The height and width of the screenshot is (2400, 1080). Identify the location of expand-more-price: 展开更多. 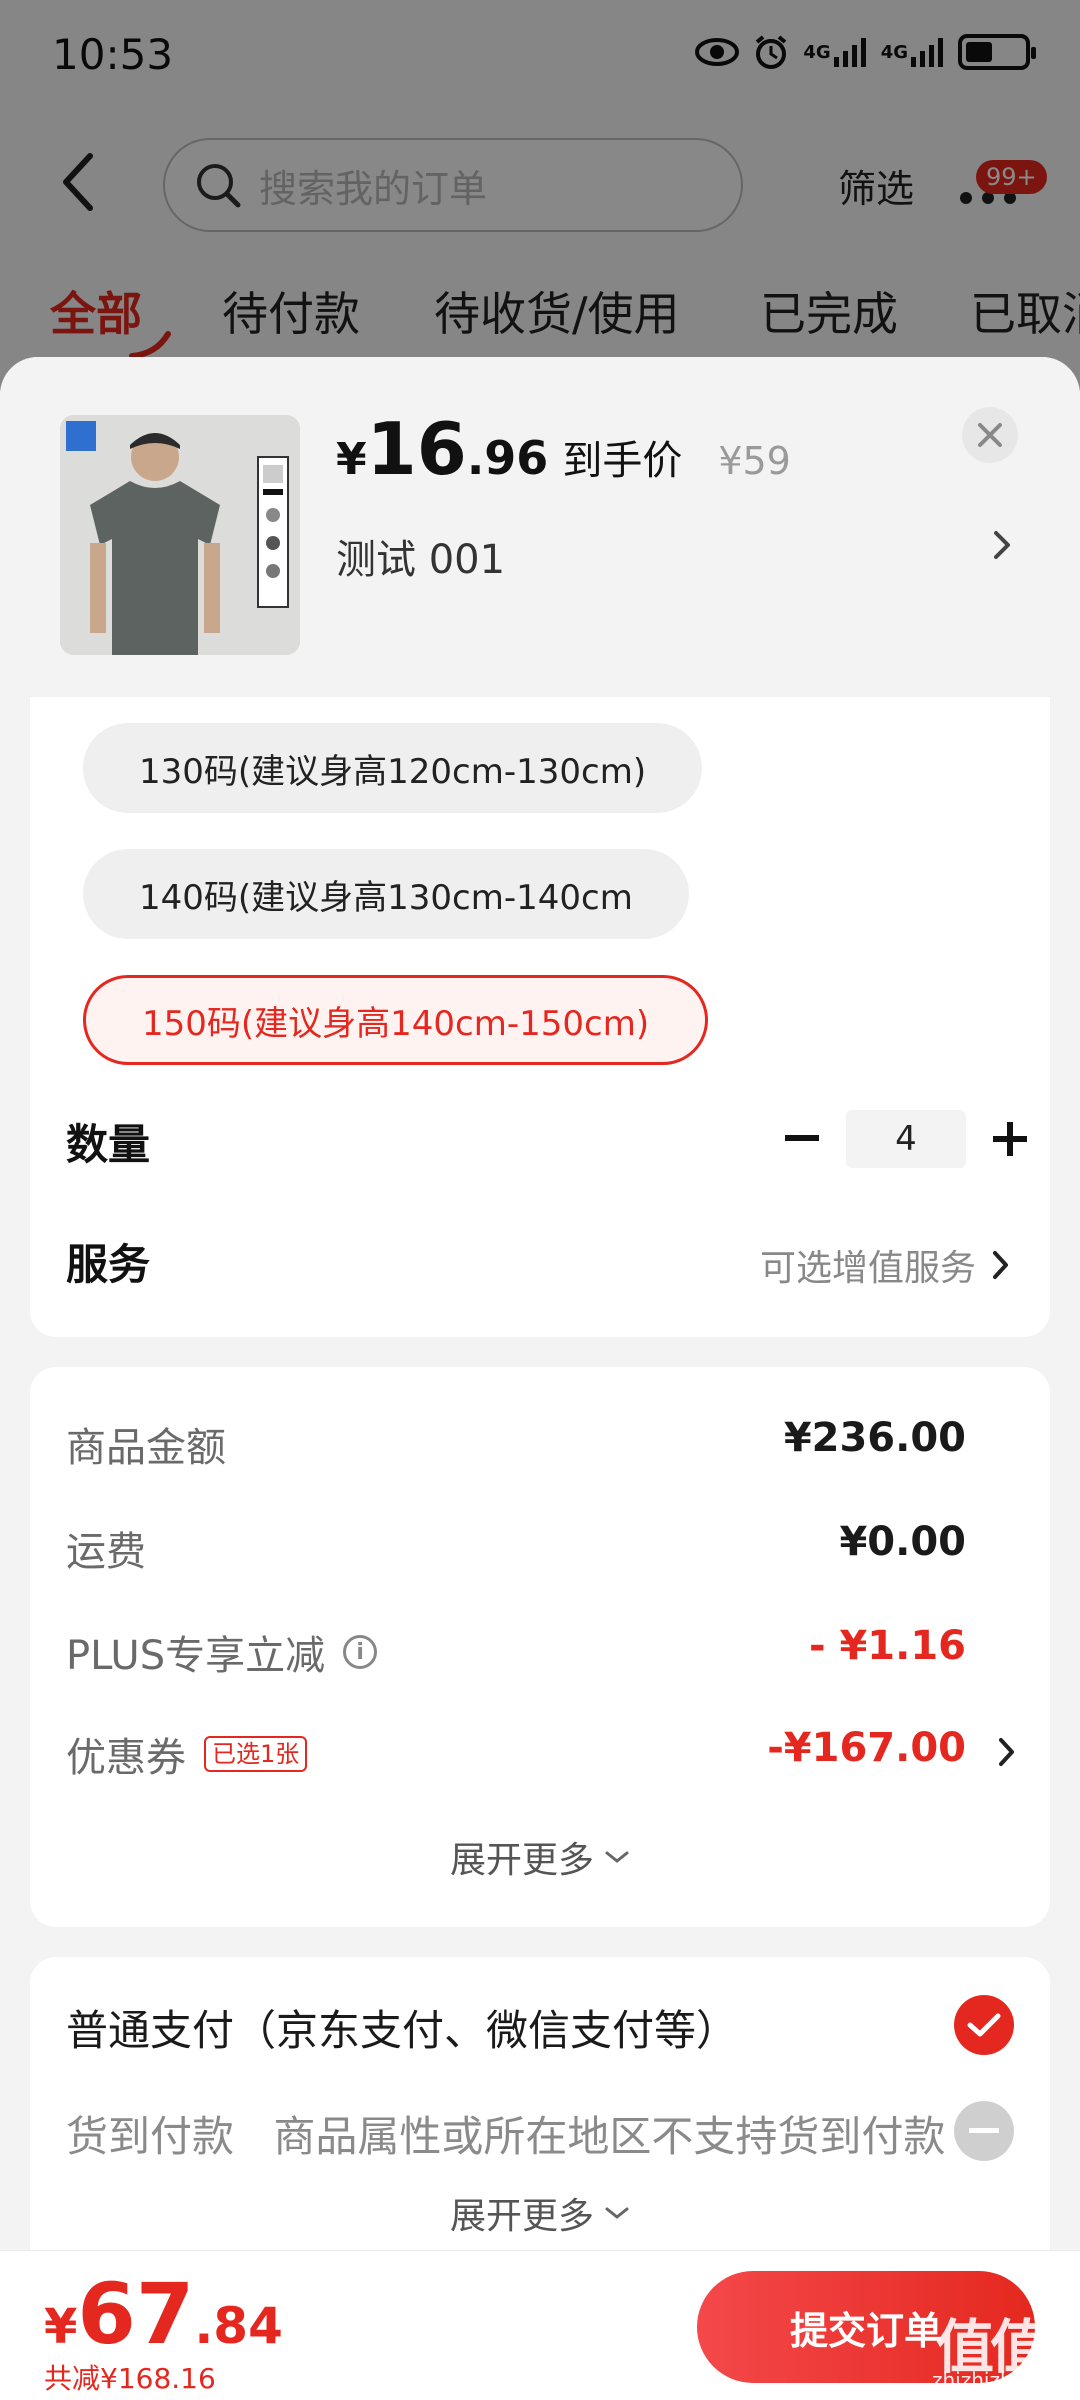
(540, 1857).